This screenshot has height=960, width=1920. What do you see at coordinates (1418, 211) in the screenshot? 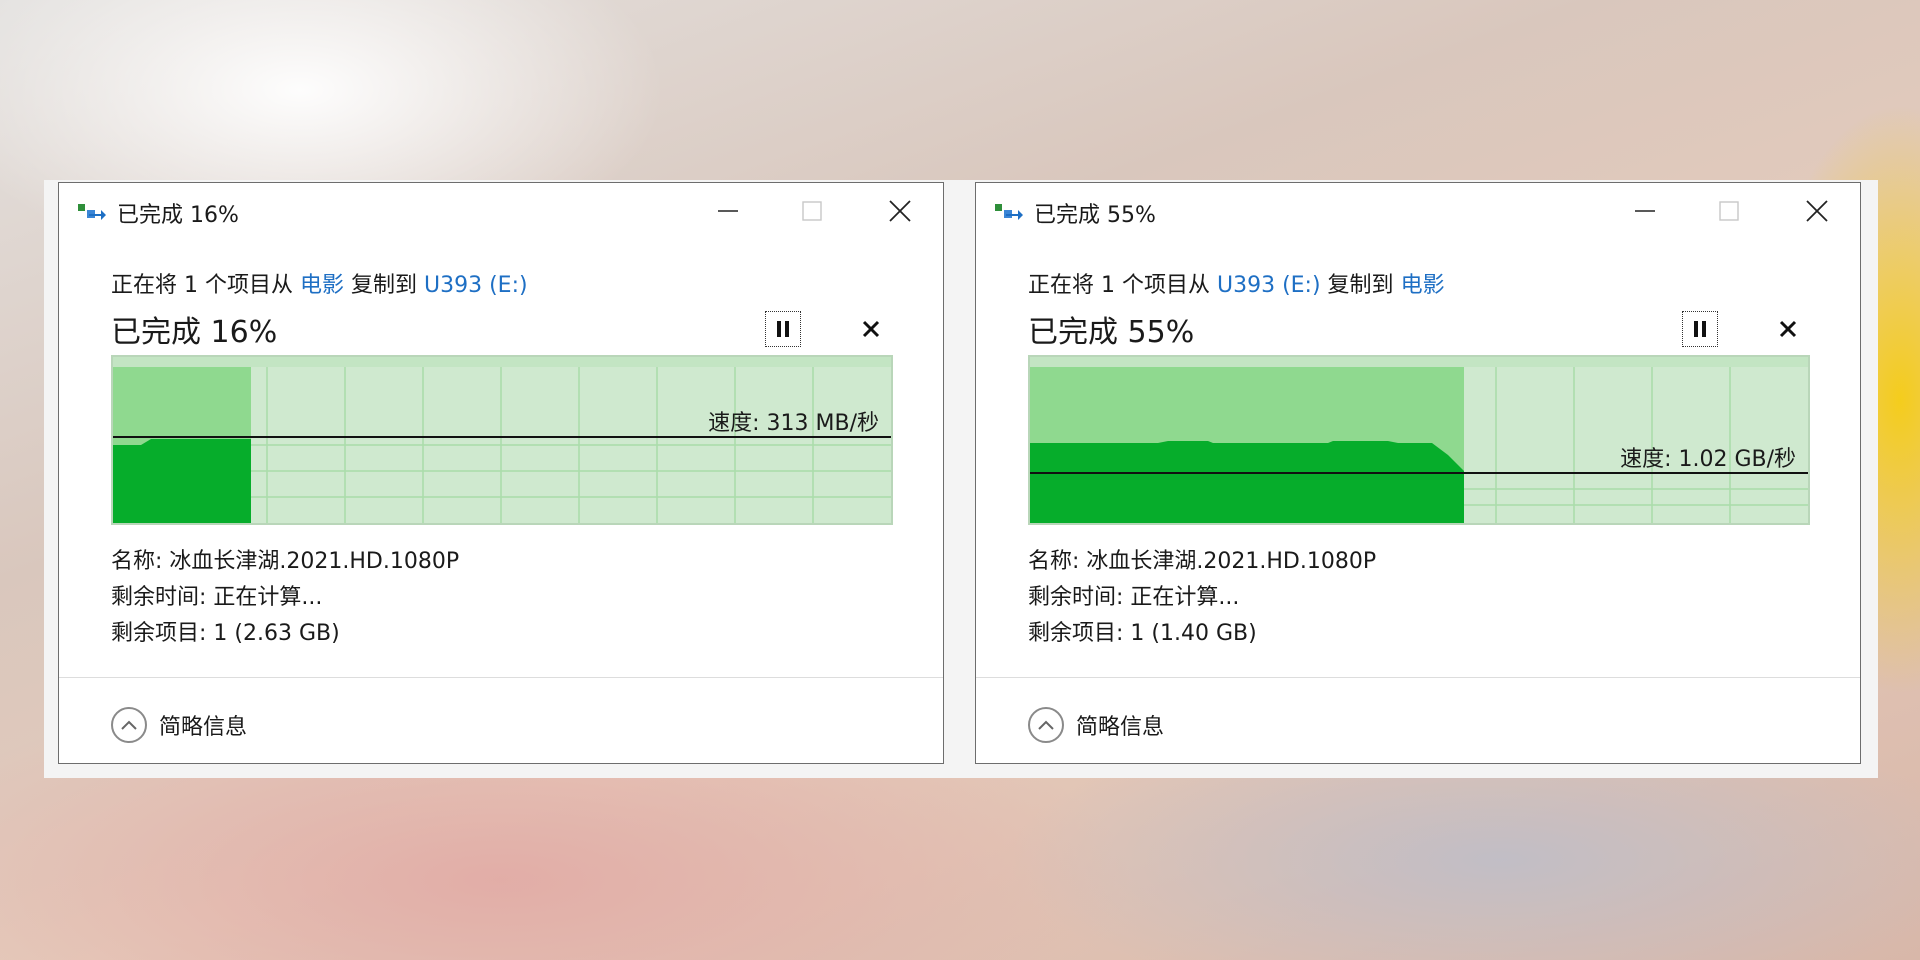
I see `title-bar: 已完成 55%` at bounding box center [1418, 211].